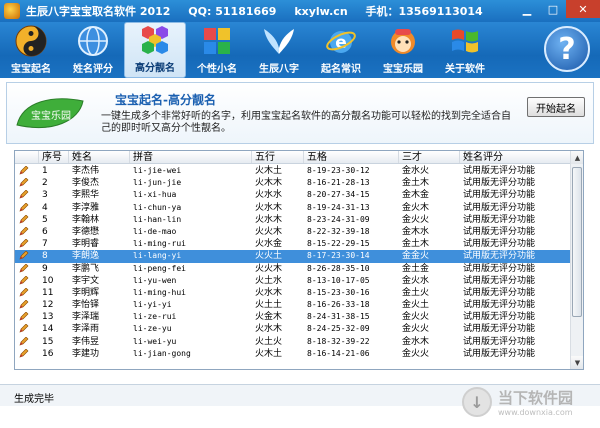 Image resolution: width=600 pixels, height=428 pixels. What do you see at coordinates (157, 256) in the screenshot?
I see `table-cell: li-lang-yi` at bounding box center [157, 256].